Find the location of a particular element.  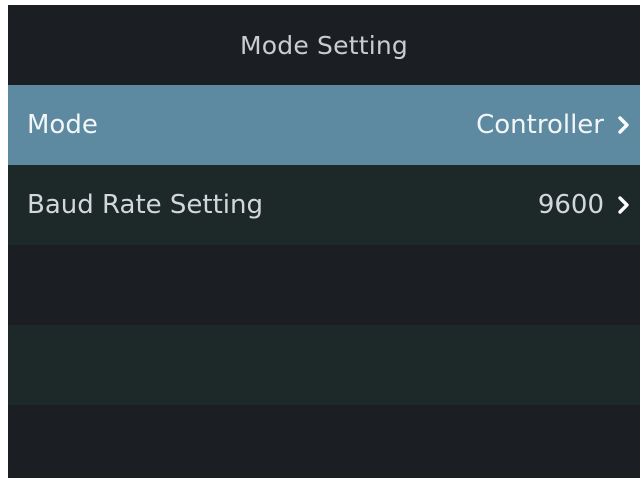

menu-item-label: Baud Rate Setting is located at coordinates (145, 205).